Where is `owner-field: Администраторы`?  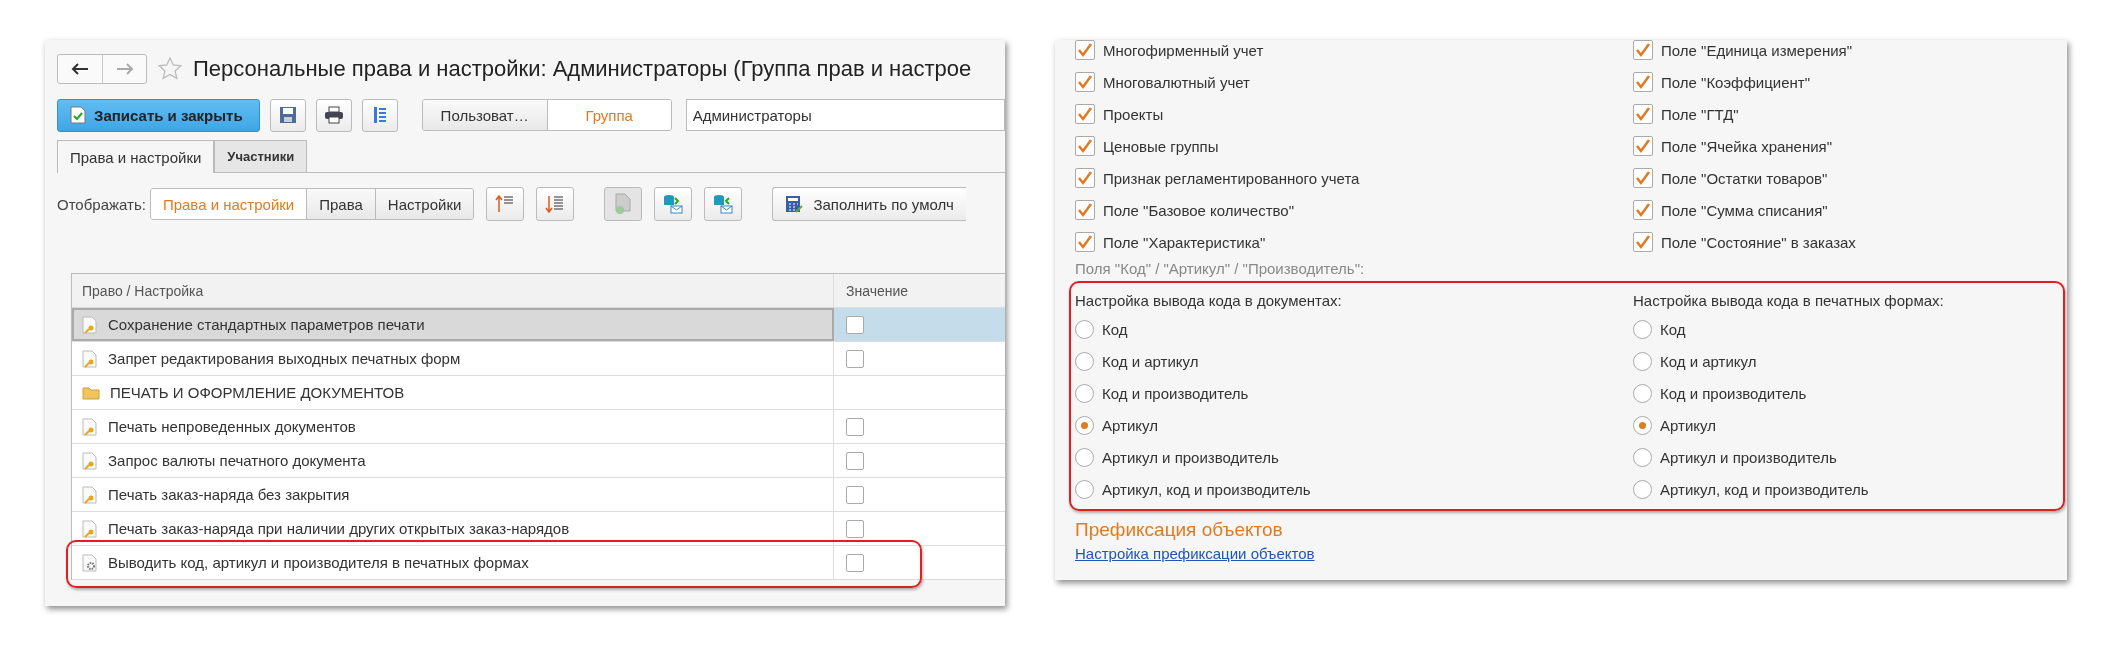
owner-field: Администраторы is located at coordinates (845, 115).